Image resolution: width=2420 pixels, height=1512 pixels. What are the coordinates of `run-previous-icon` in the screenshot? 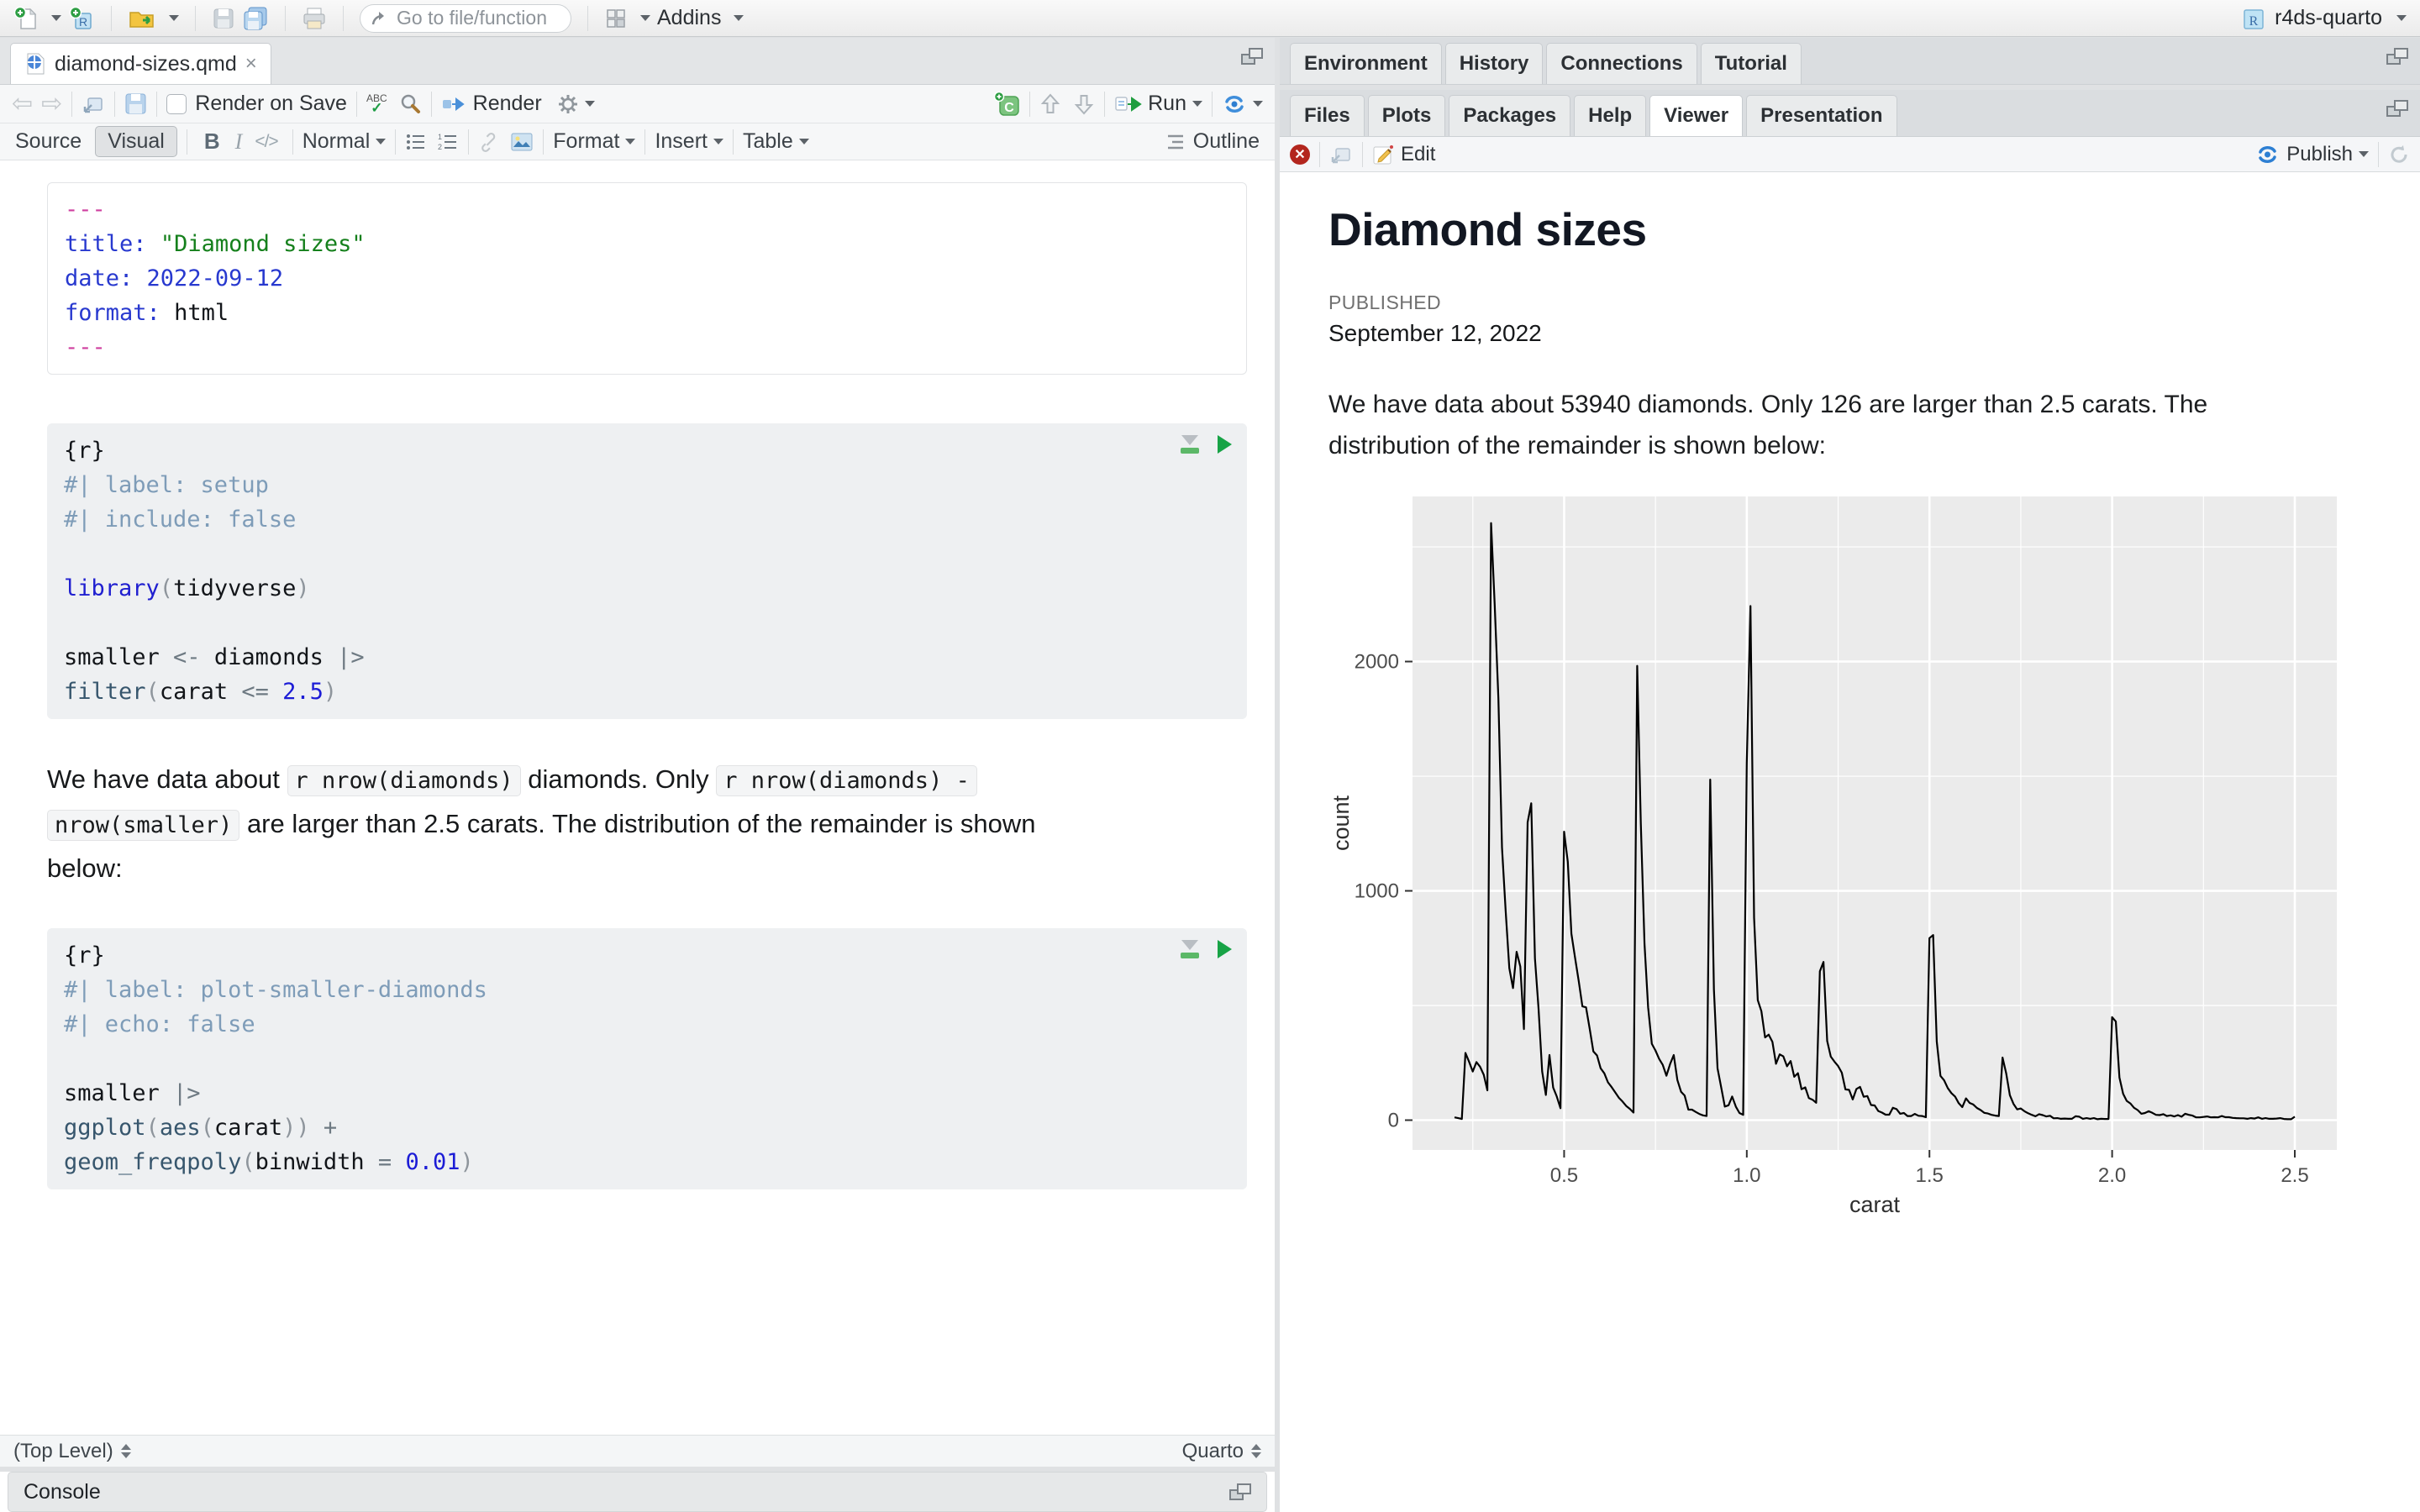 It's located at (1050, 104).